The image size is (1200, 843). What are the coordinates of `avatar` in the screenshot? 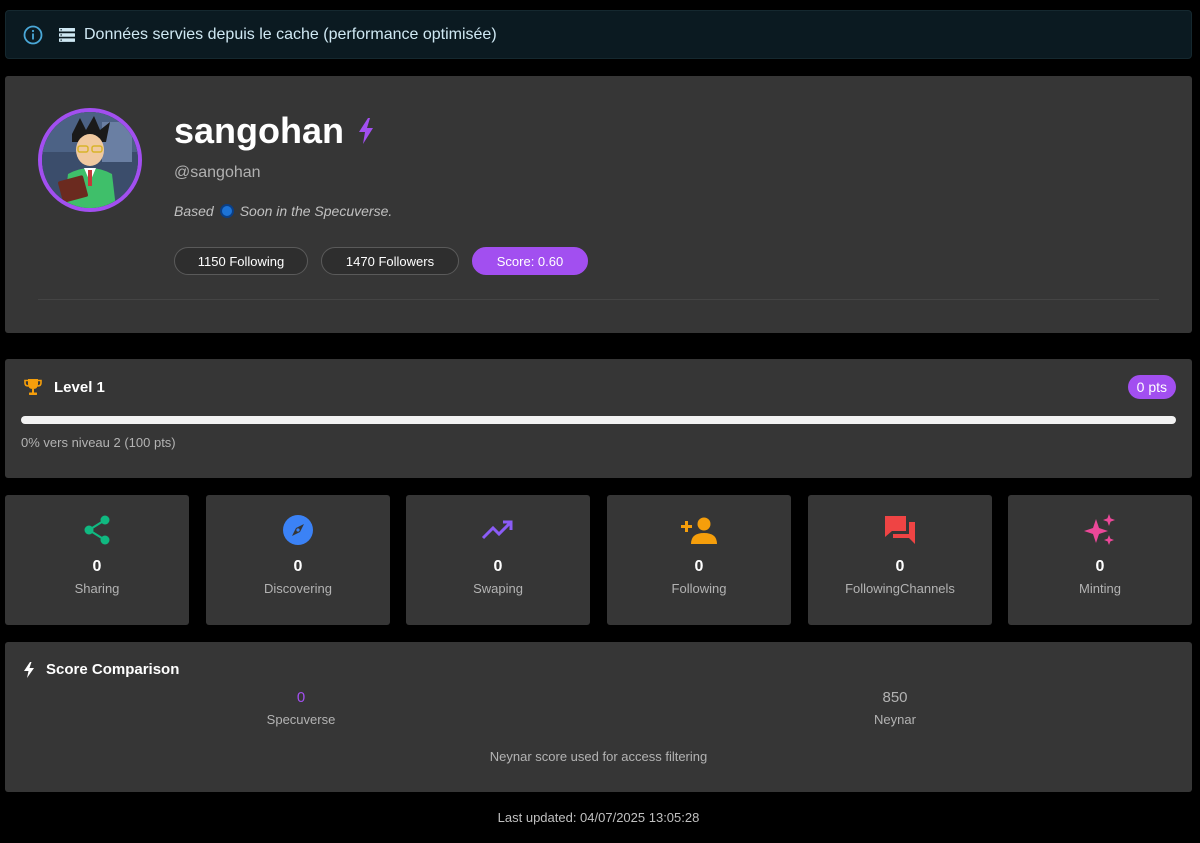 It's located at (90, 160).